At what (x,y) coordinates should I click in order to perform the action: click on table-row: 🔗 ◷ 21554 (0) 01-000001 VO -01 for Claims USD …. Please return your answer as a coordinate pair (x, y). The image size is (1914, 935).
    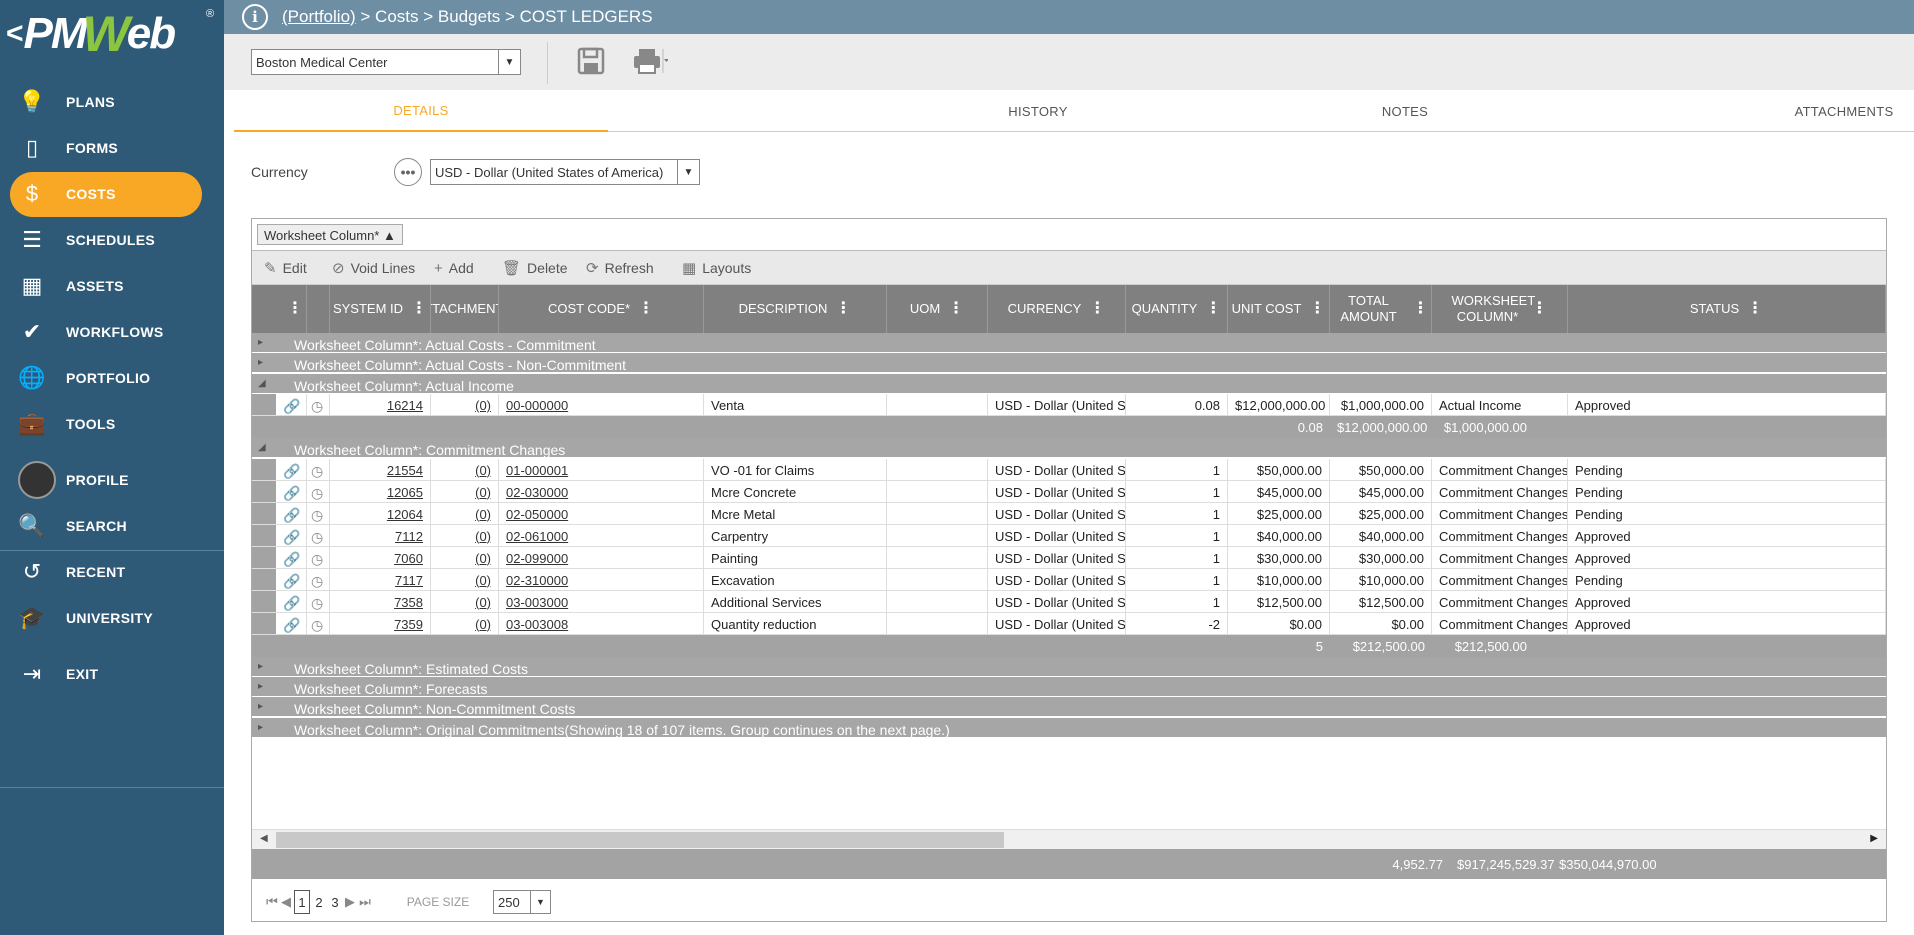
    Looking at the image, I should click on (1069, 469).